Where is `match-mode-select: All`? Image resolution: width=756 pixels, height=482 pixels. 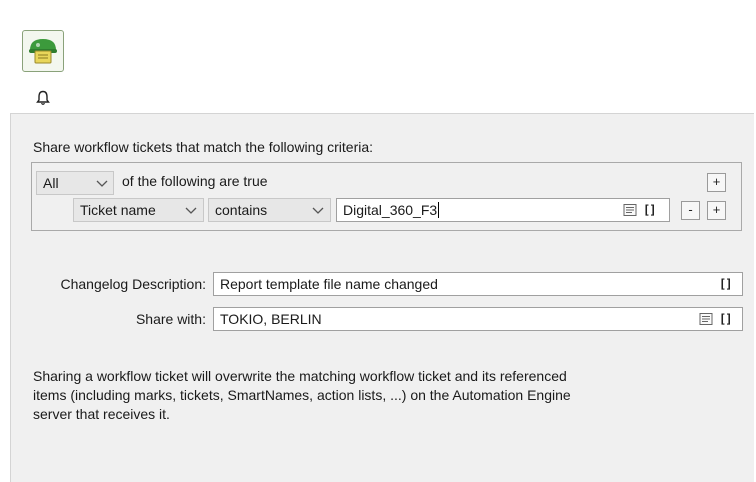 match-mode-select: All is located at coordinates (75, 183).